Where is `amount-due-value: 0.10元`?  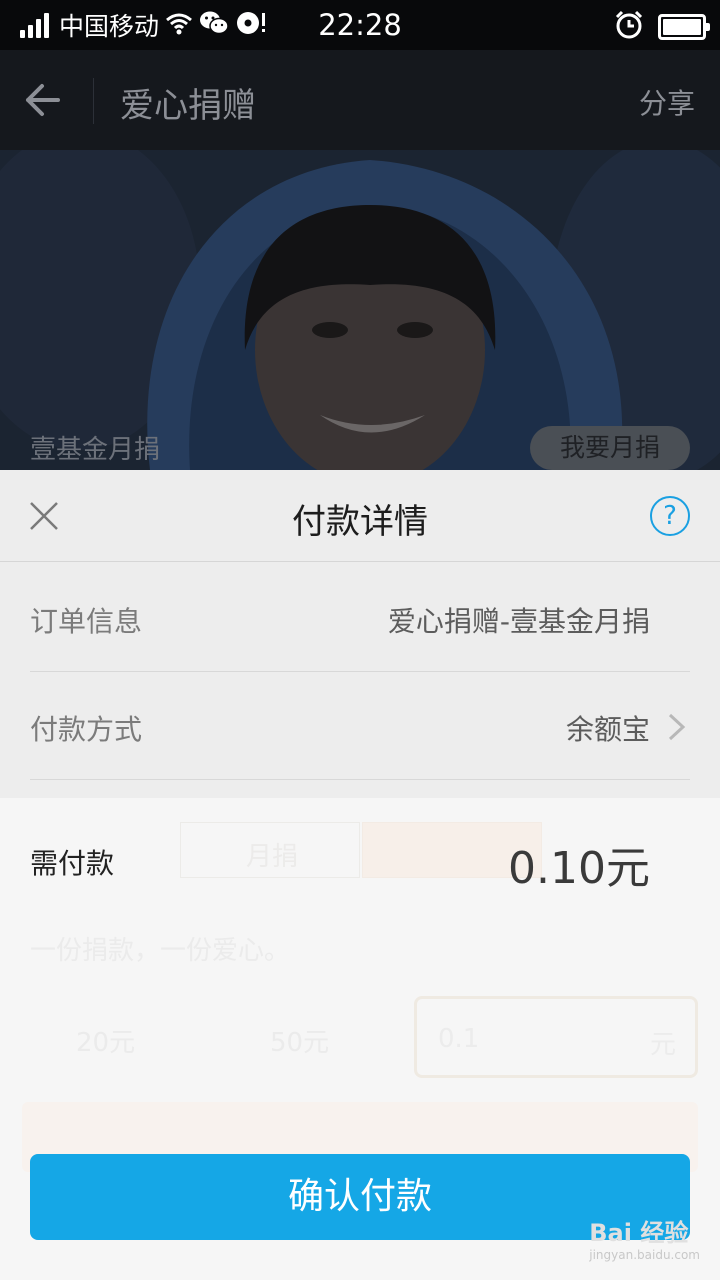 amount-due-value: 0.10元 is located at coordinates (579, 868).